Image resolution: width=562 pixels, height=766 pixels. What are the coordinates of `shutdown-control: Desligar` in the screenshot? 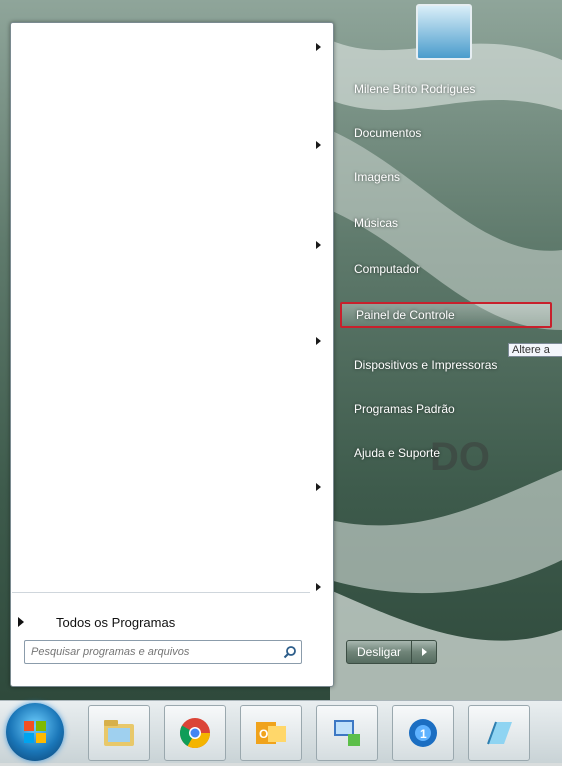 It's located at (392, 652).